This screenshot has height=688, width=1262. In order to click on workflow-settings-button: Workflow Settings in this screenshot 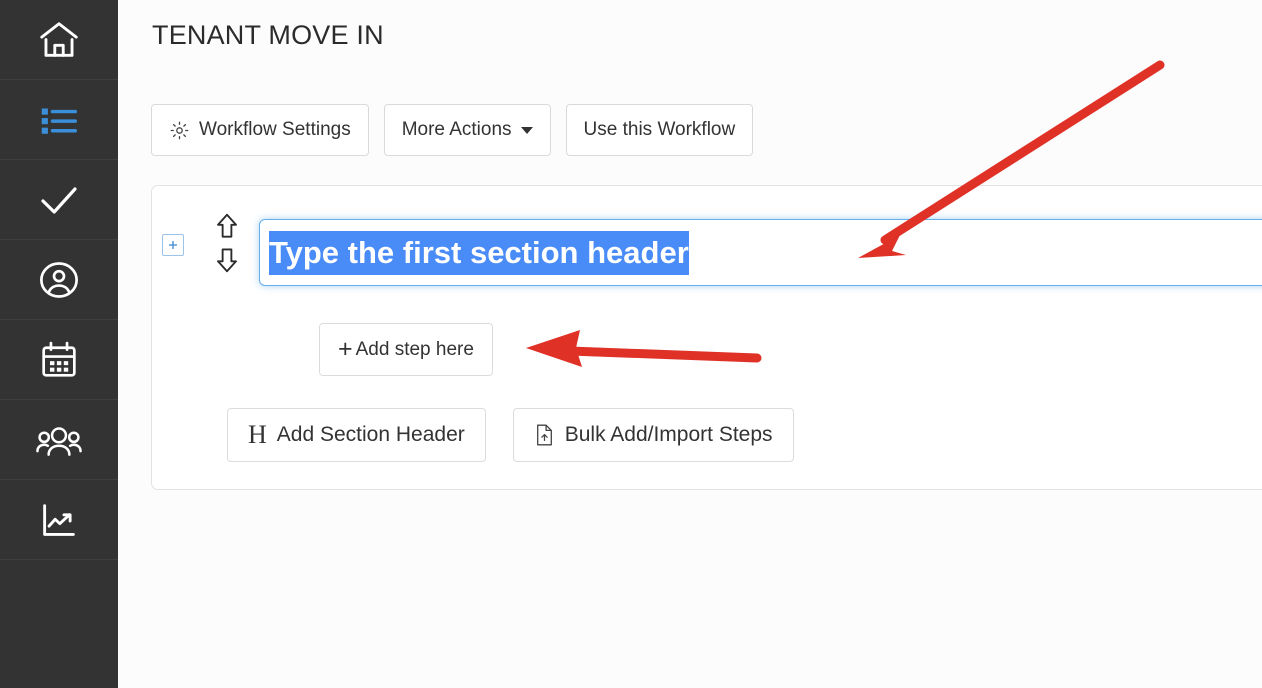, I will do `click(260, 130)`.